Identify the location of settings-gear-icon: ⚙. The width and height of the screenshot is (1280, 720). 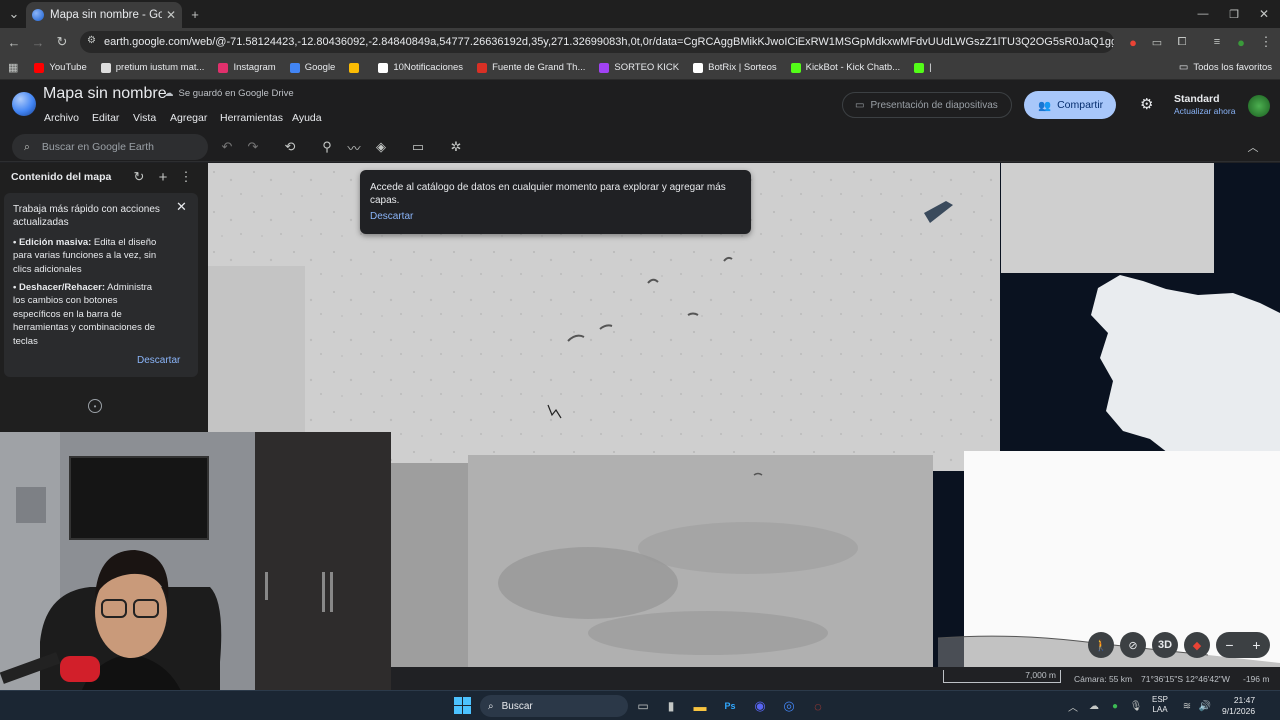
(1146, 104).